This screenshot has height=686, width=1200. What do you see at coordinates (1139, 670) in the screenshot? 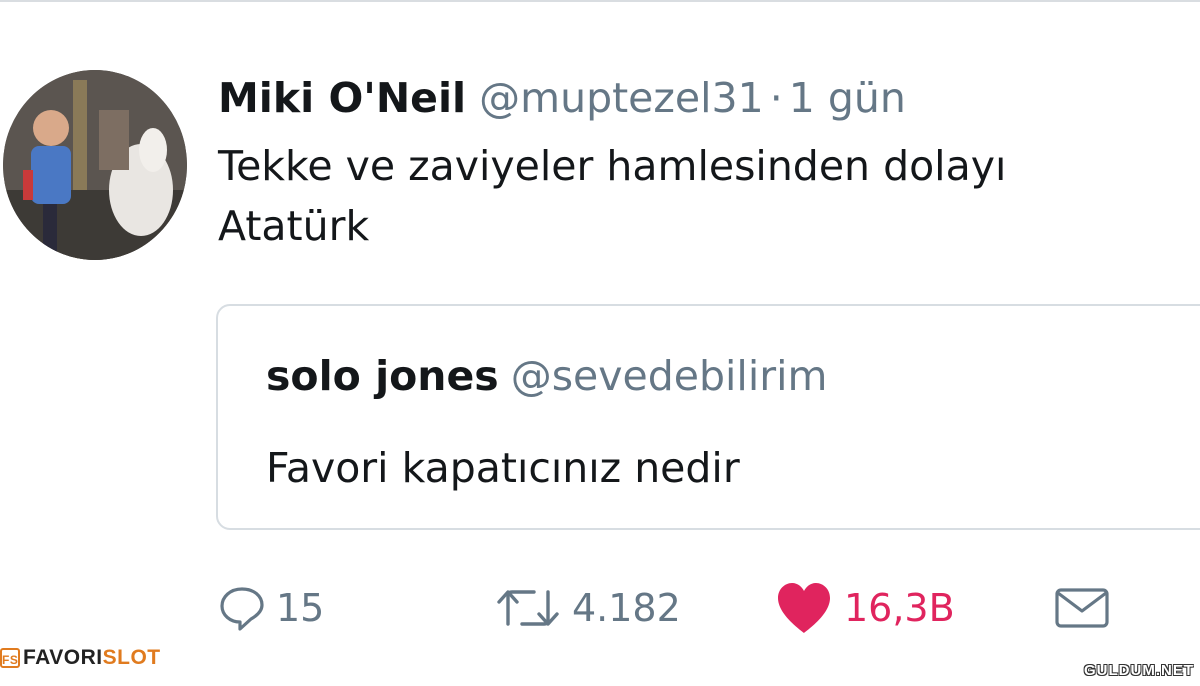
I see `guldum-watermark: GULDUM.NET` at bounding box center [1139, 670].